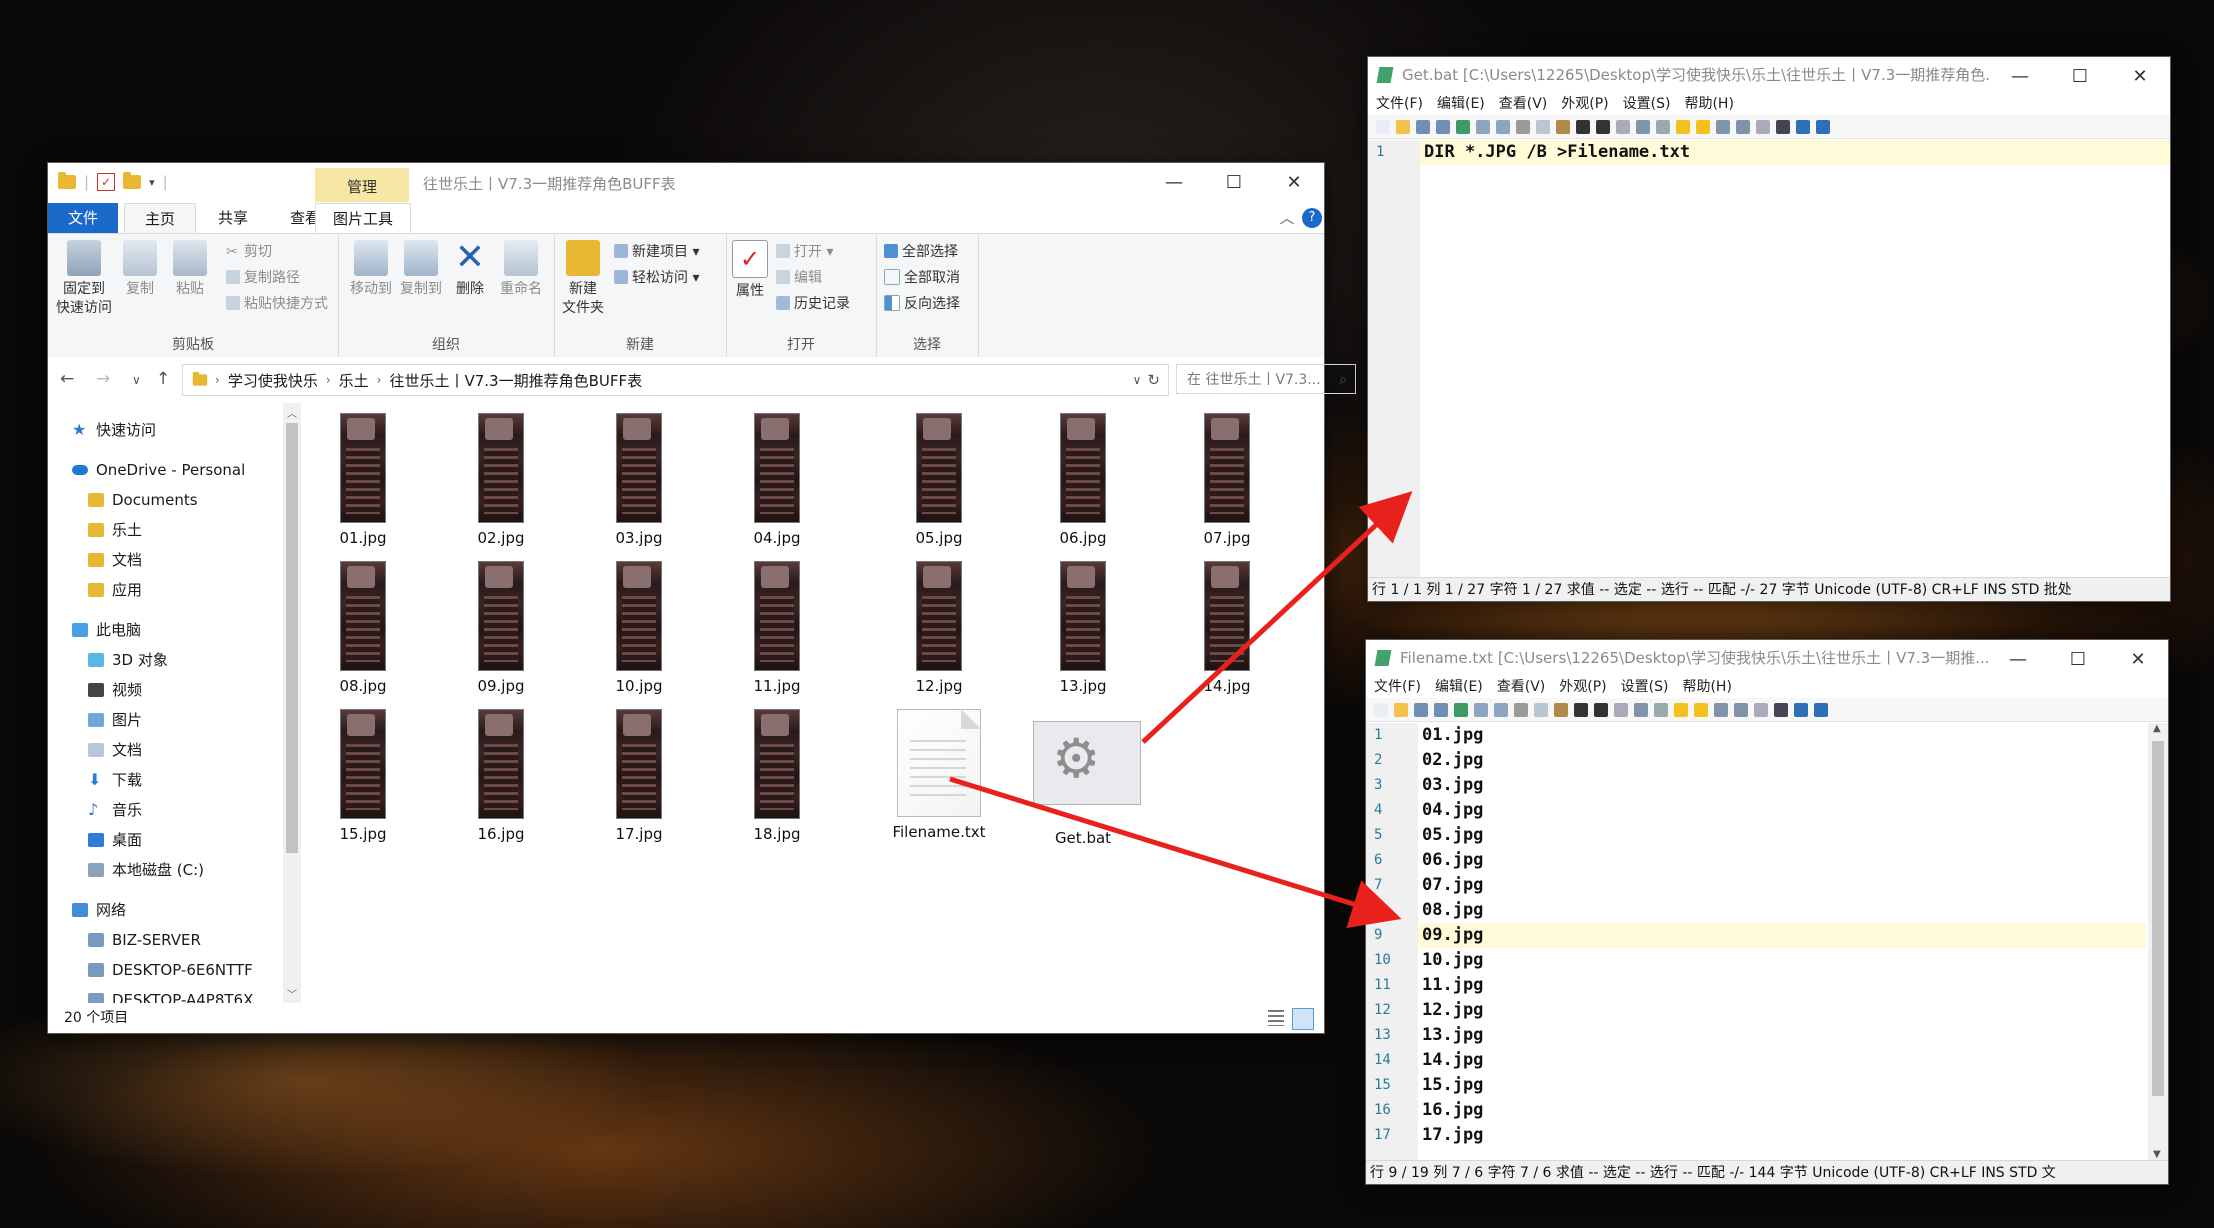 The width and height of the screenshot is (2214, 1228). I want to click on annotation-arrows, so click(1181, 710).